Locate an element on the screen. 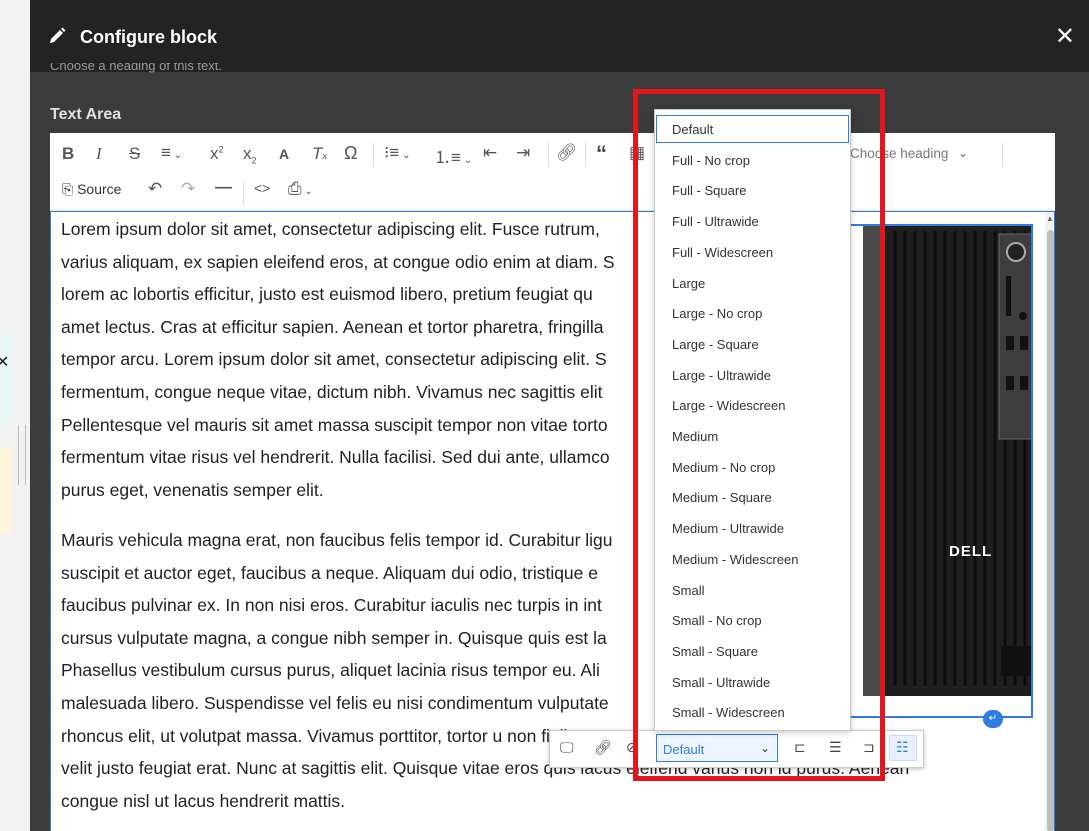 This screenshot has width=1089, height=831. dropdown-option-label: Full - No crop is located at coordinates (711, 160).